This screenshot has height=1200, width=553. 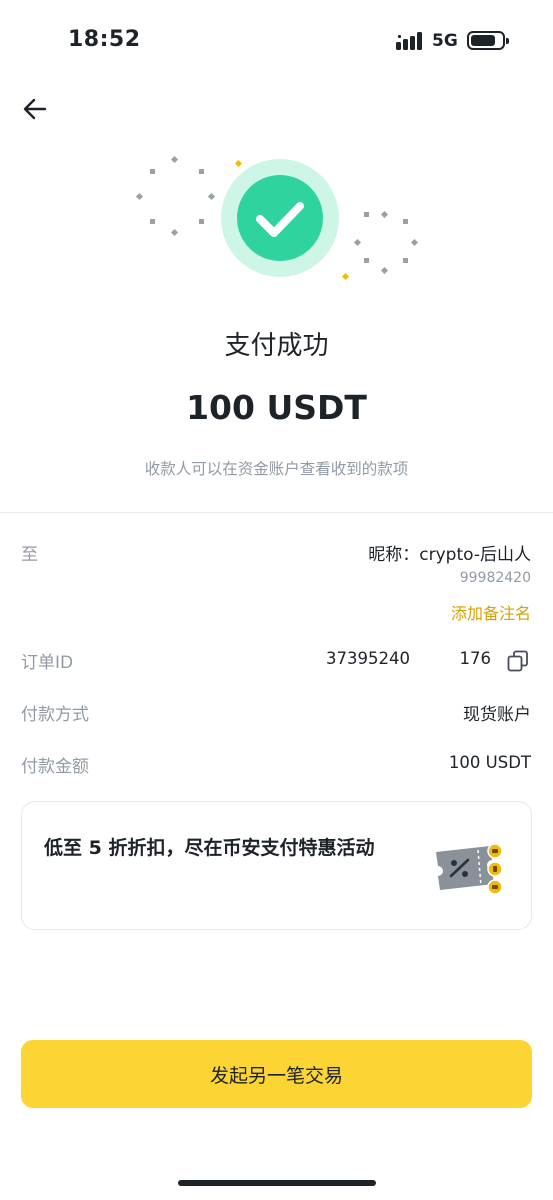 What do you see at coordinates (276, 1074) in the screenshot?
I see `new-transaction-button: 发起另一笔交易` at bounding box center [276, 1074].